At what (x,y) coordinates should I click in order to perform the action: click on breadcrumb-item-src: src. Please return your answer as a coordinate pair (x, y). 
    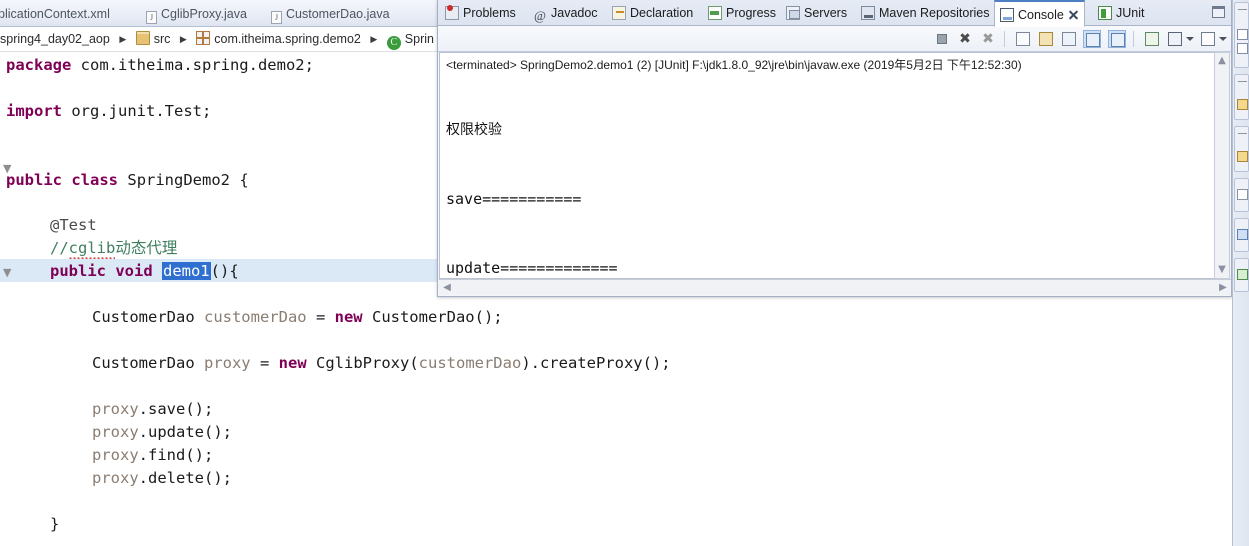
    Looking at the image, I should click on (153, 39).